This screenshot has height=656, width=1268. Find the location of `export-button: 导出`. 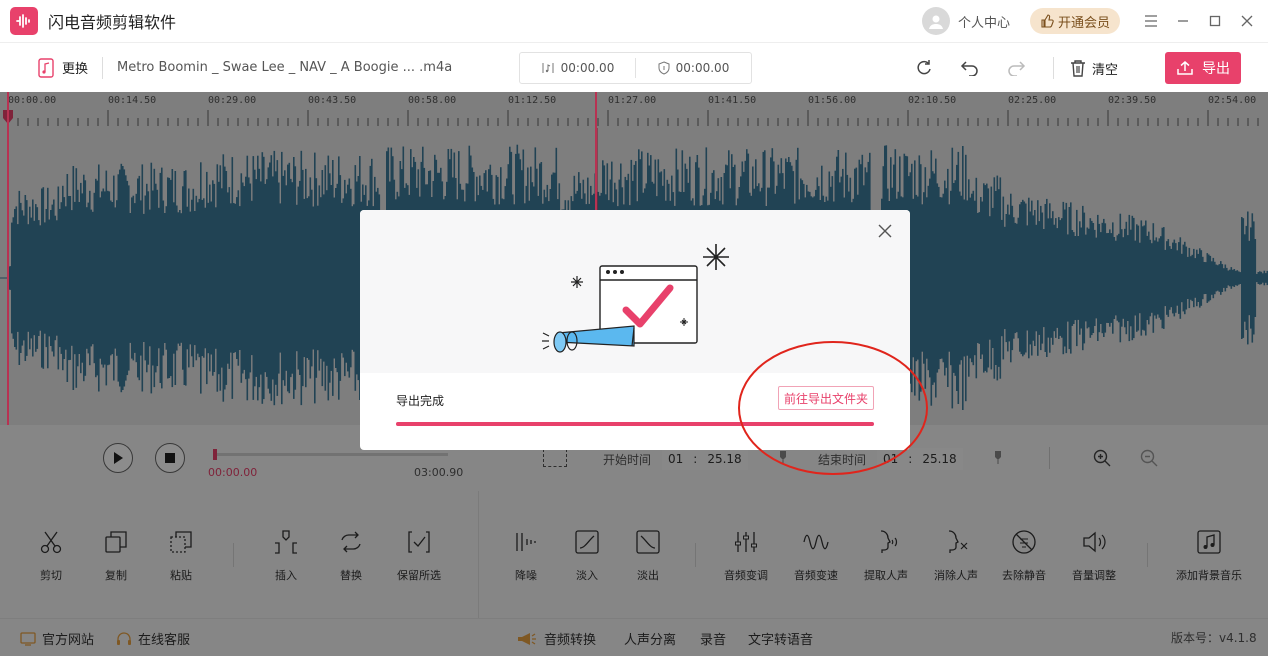

export-button: 导出 is located at coordinates (1203, 68).